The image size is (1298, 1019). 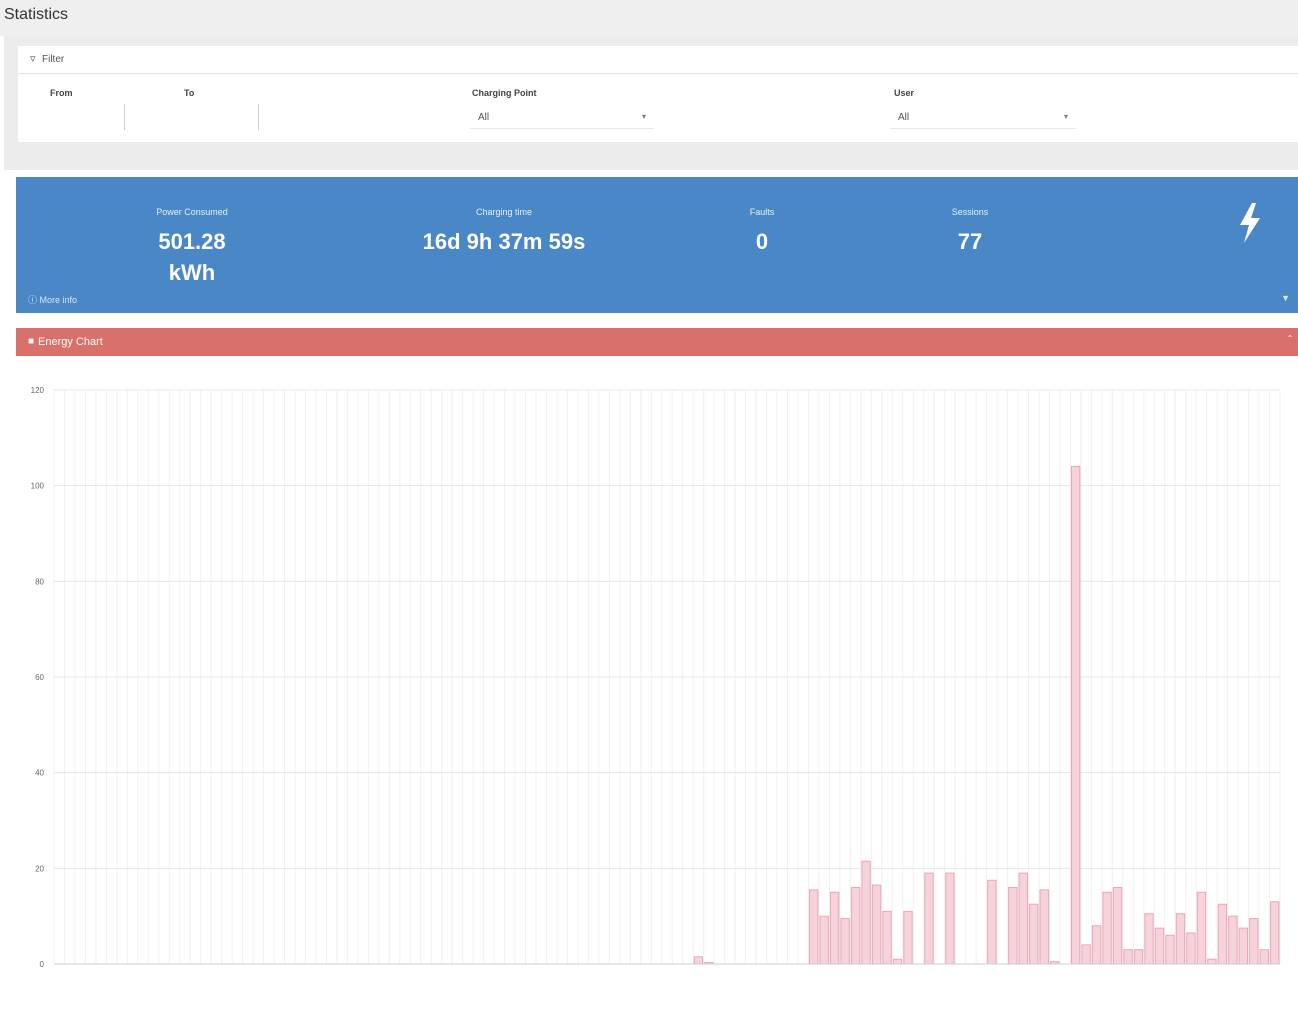 What do you see at coordinates (33, 59) in the screenshot?
I see `funnel-icon: ▿` at bounding box center [33, 59].